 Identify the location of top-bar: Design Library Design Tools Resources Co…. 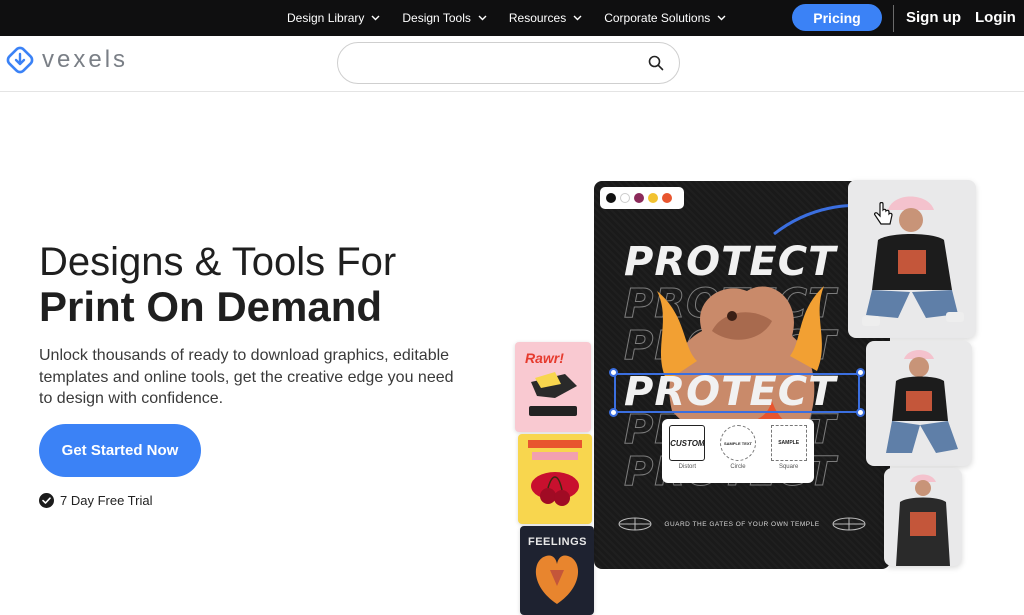
(512, 18).